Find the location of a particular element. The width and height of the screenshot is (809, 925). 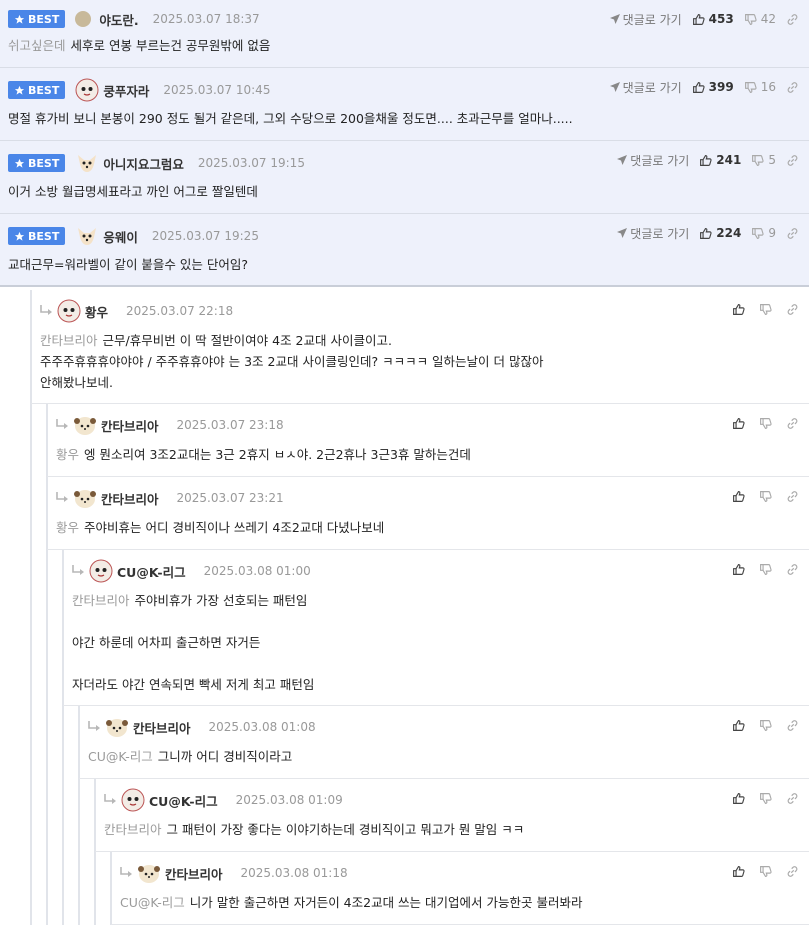

nickname: 응웨이 is located at coordinates (120, 236).